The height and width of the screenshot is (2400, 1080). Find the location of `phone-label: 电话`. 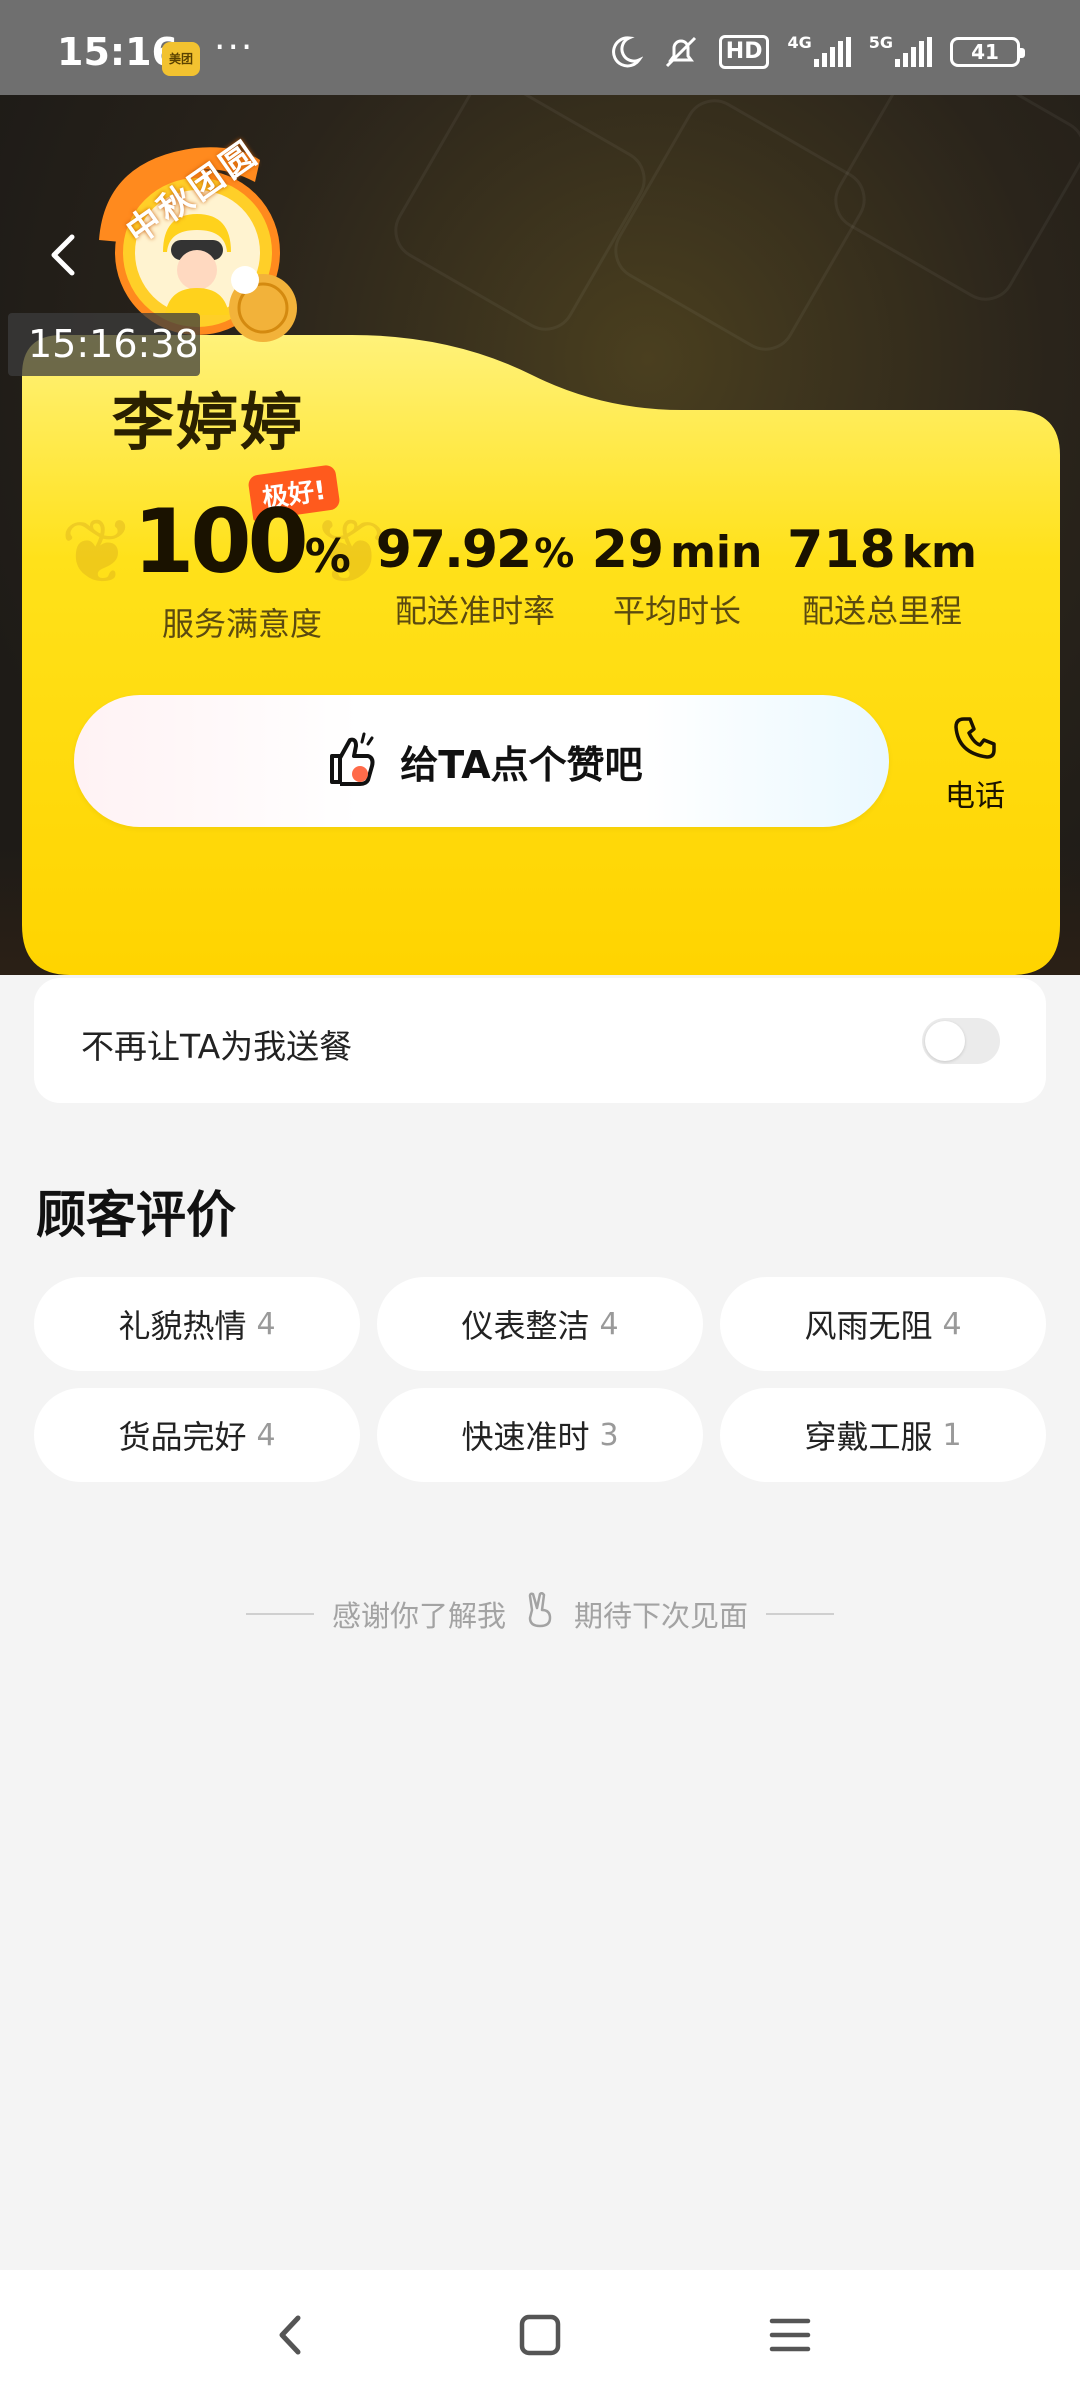

phone-label: 电话 is located at coordinates (975, 796).